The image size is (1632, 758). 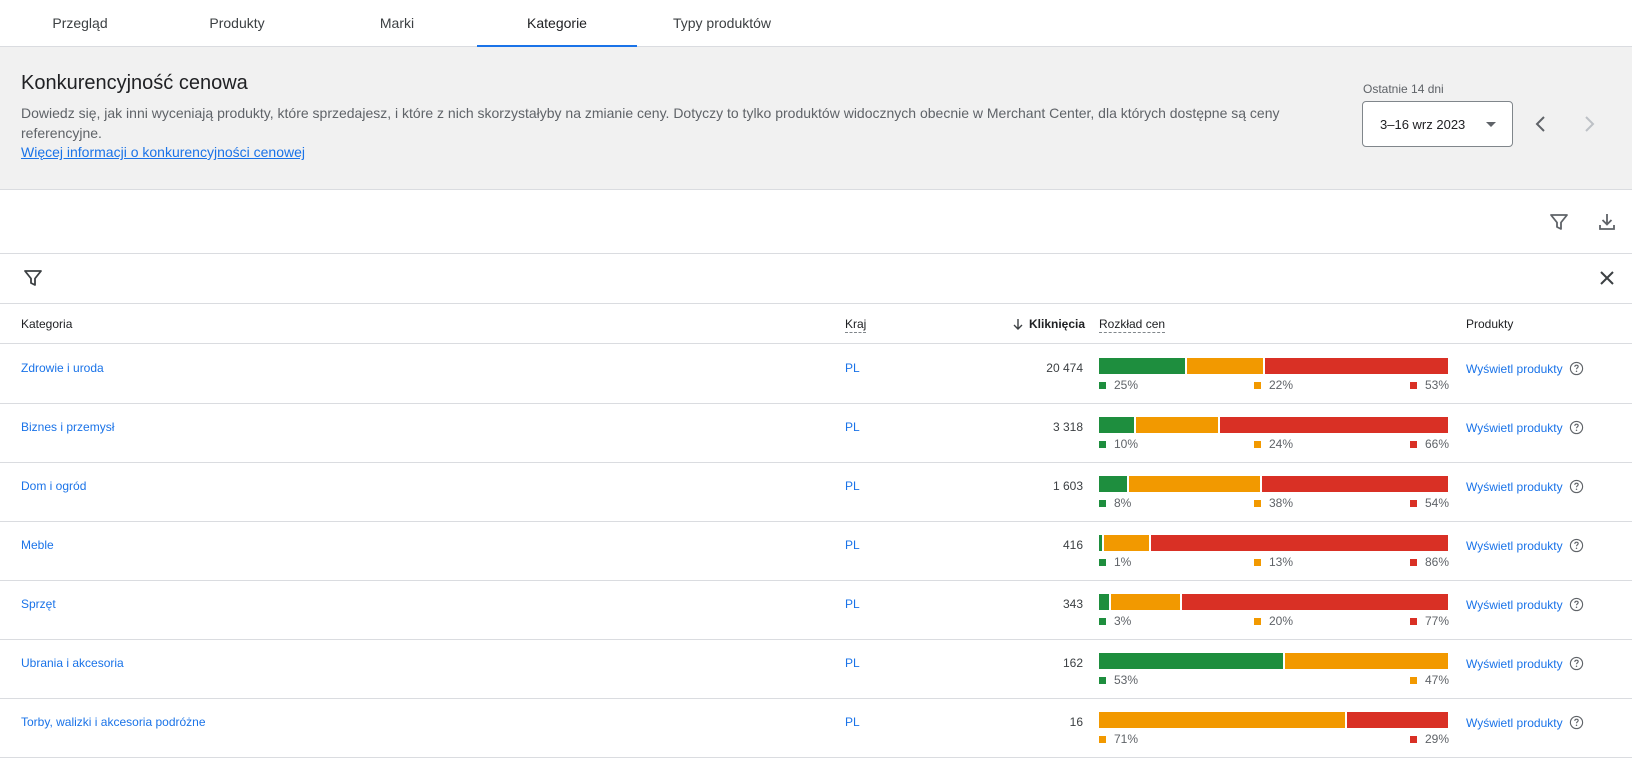 I want to click on tab-product-types: Typy produktów, so click(x=722, y=23).